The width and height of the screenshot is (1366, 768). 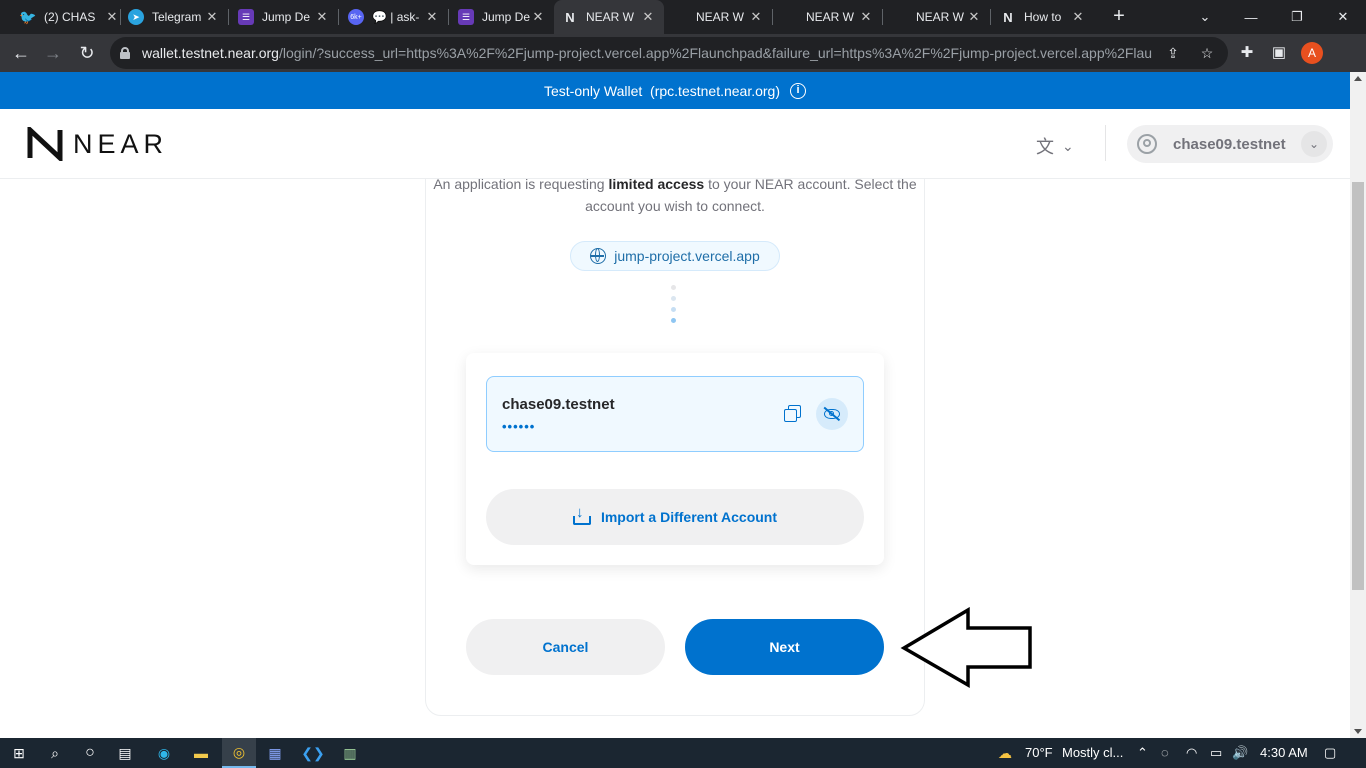 I want to click on toggle-balance-button, so click(x=832, y=414).